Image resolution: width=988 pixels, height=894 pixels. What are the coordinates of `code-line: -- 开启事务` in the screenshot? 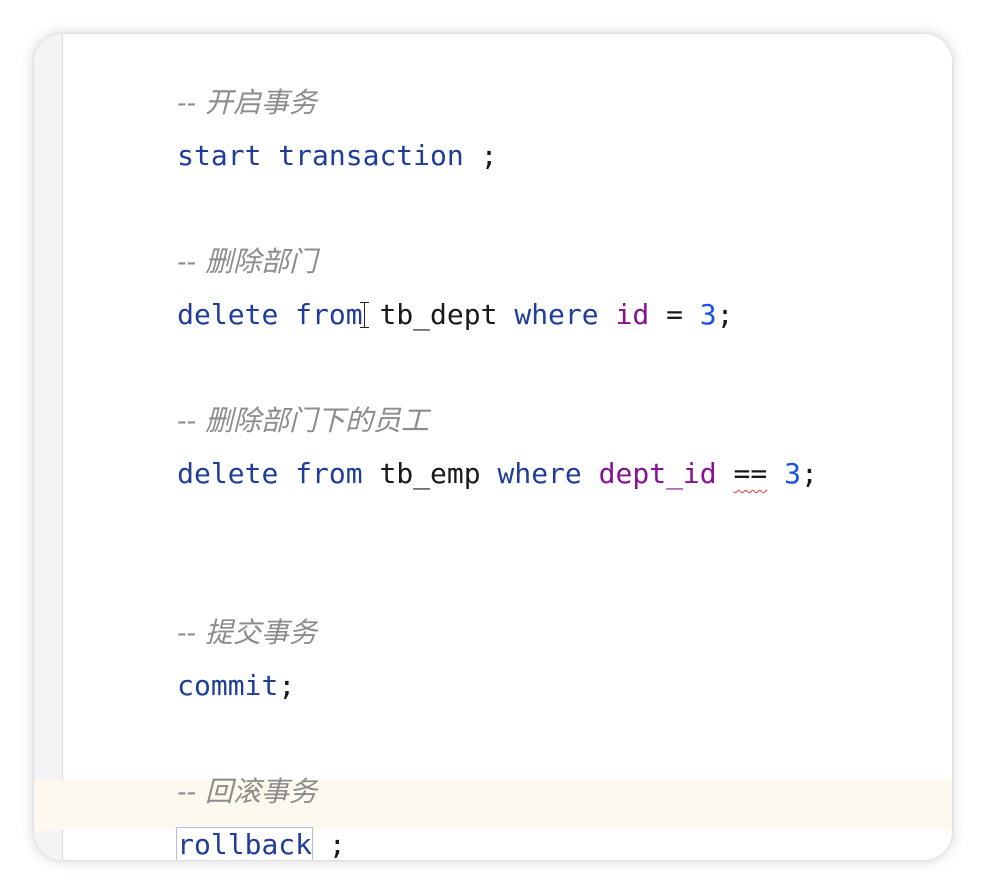 It's located at (196, 81).